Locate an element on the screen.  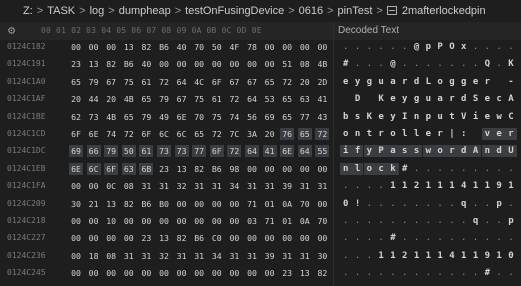
hex-byte: C0 is located at coordinates (217, 238).